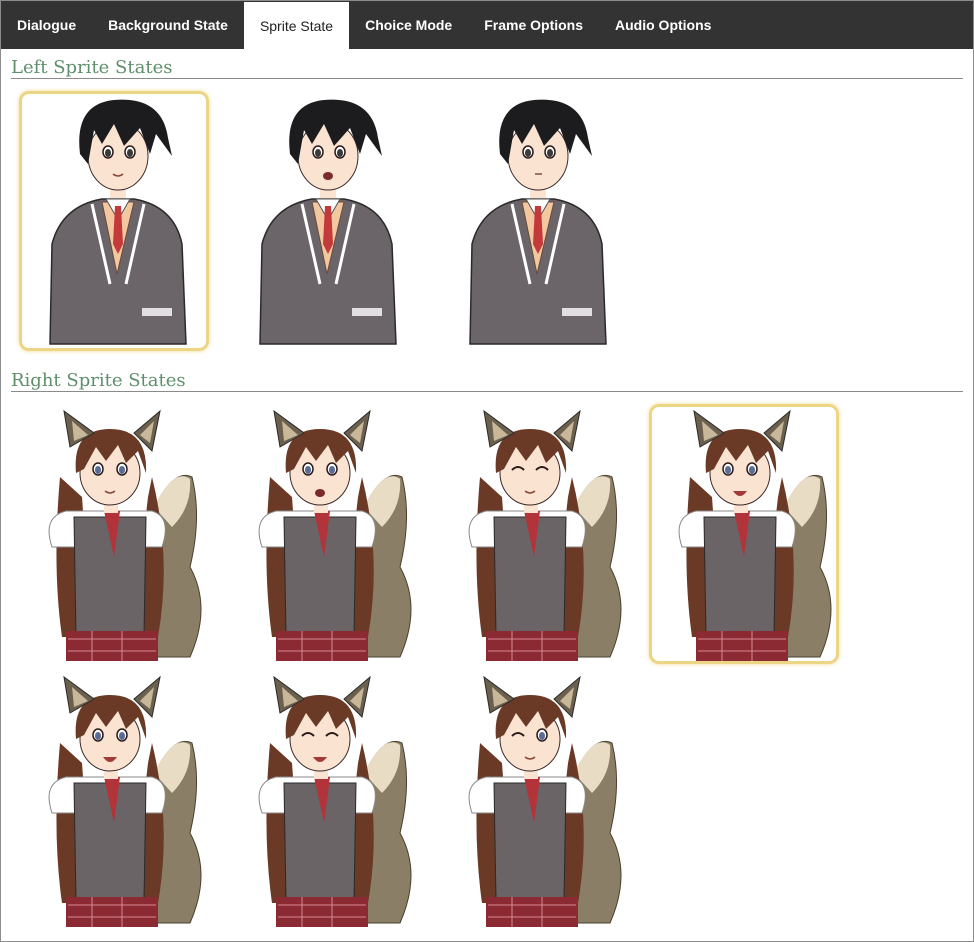 This screenshot has width=974, height=942. I want to click on tab-background-state: Background State, so click(168, 25).